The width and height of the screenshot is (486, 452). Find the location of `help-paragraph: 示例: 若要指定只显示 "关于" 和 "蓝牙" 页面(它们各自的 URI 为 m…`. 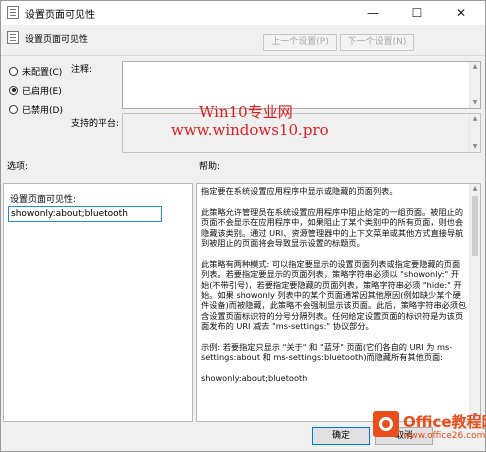

help-paragraph: 示例: 若要指定只显示 "关于" 和 "蓝牙" 页面(它们各自的 URI 为 m… is located at coordinates (327, 352).